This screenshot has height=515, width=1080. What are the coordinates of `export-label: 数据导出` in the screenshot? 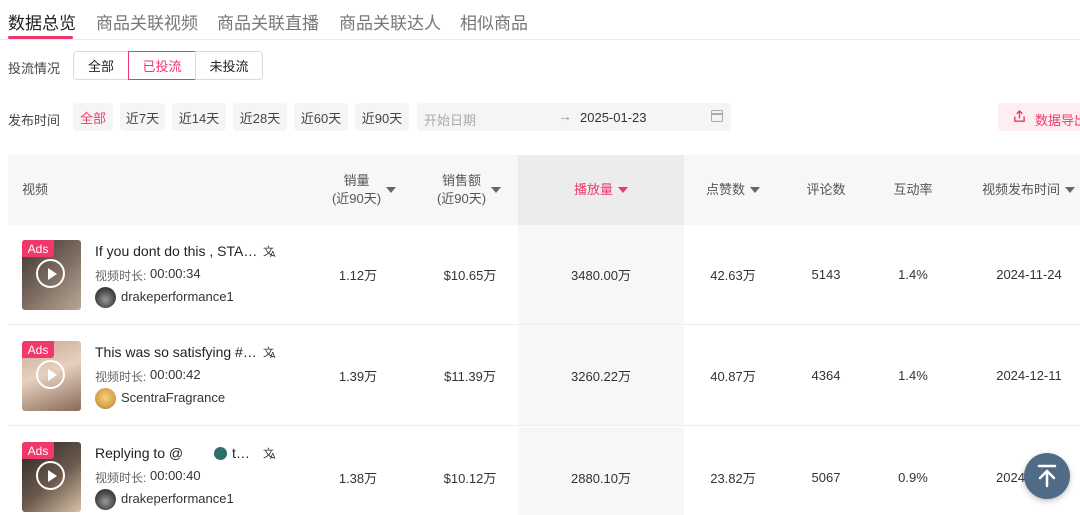 It's located at (1057, 120).